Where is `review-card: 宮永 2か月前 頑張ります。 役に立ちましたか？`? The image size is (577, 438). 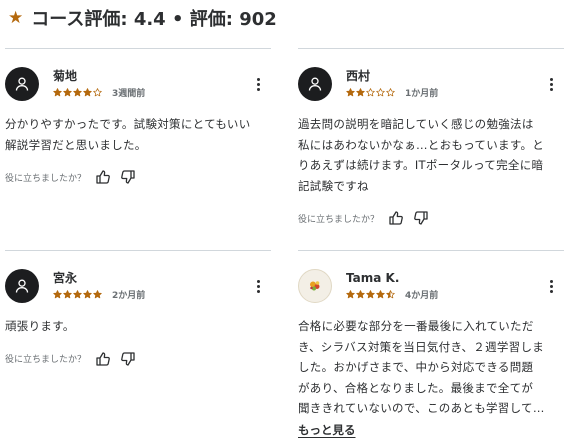
review-card: 宮永 2か月前 頑張ります。 役に立ちましたか？ is located at coordinates (138, 308).